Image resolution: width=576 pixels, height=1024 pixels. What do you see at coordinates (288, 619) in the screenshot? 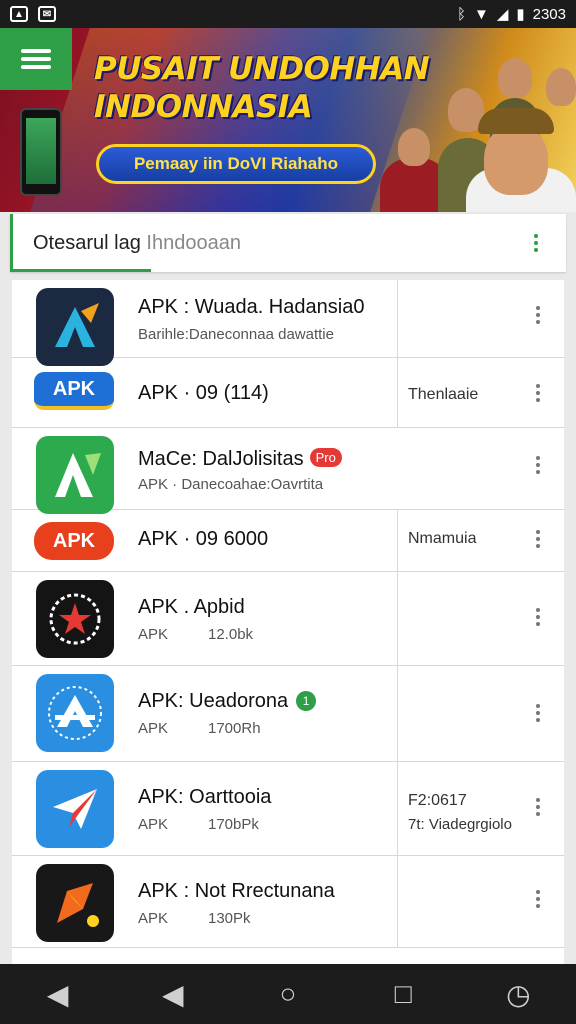
I see `list-item: APK . Apbid APK 12.0bk` at bounding box center [288, 619].